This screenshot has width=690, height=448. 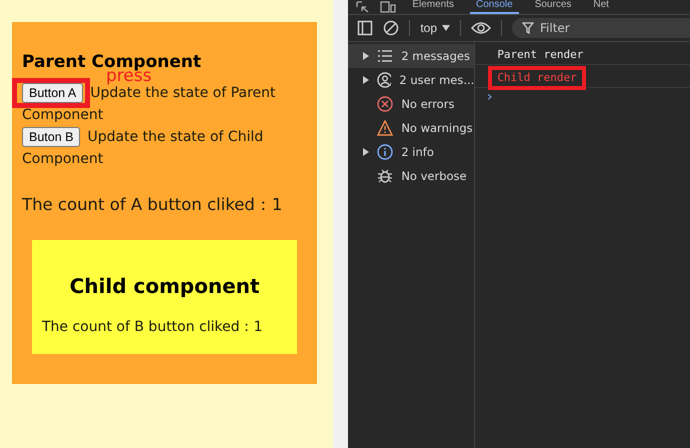 What do you see at coordinates (481, 28) in the screenshot?
I see `eye-icon` at bounding box center [481, 28].